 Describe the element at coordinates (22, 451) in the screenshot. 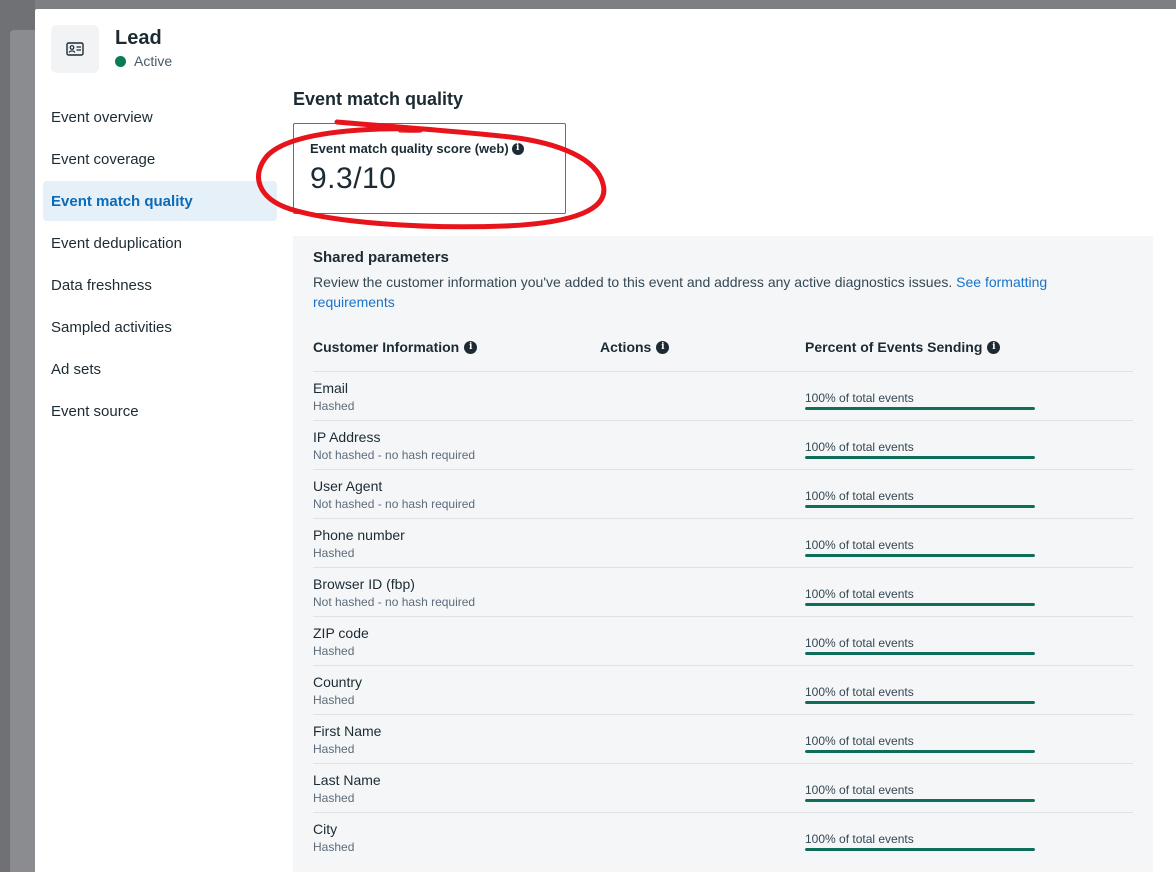

I see `backdrop-card` at that location.